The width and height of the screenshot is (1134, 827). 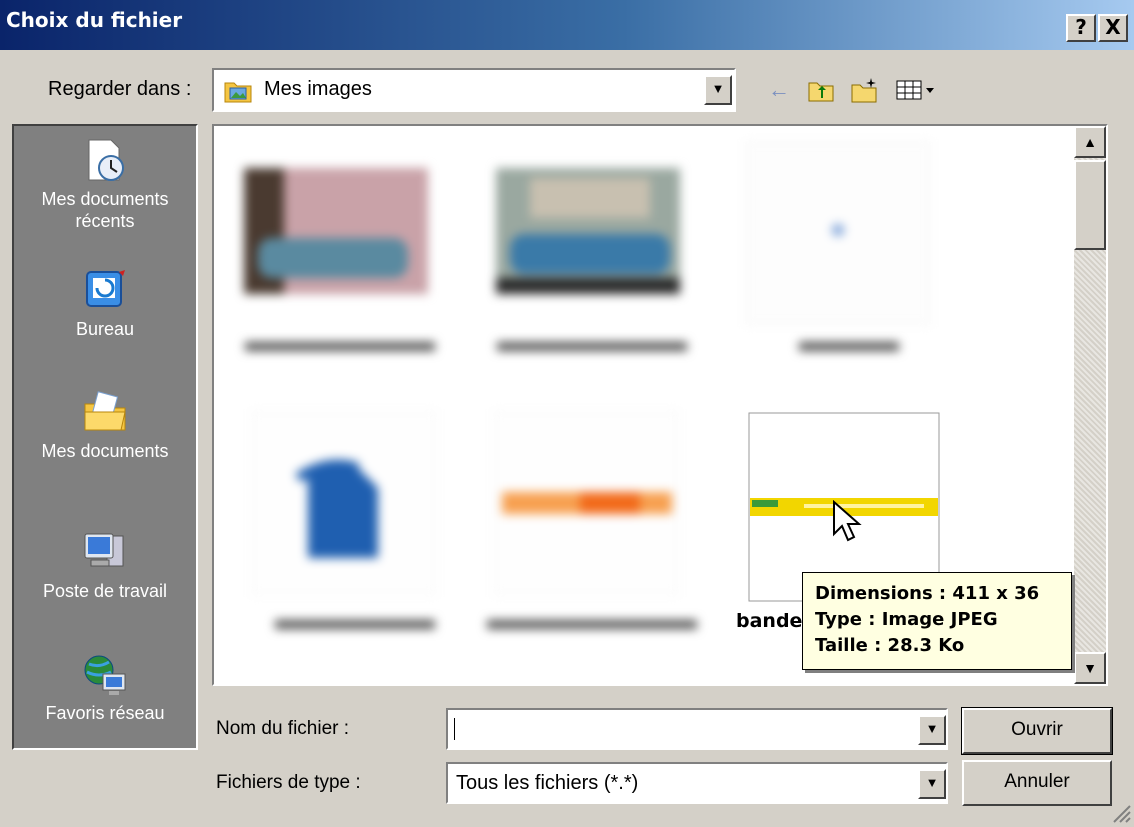 I want to click on resize-grip-icon, so click(x=1120, y=812).